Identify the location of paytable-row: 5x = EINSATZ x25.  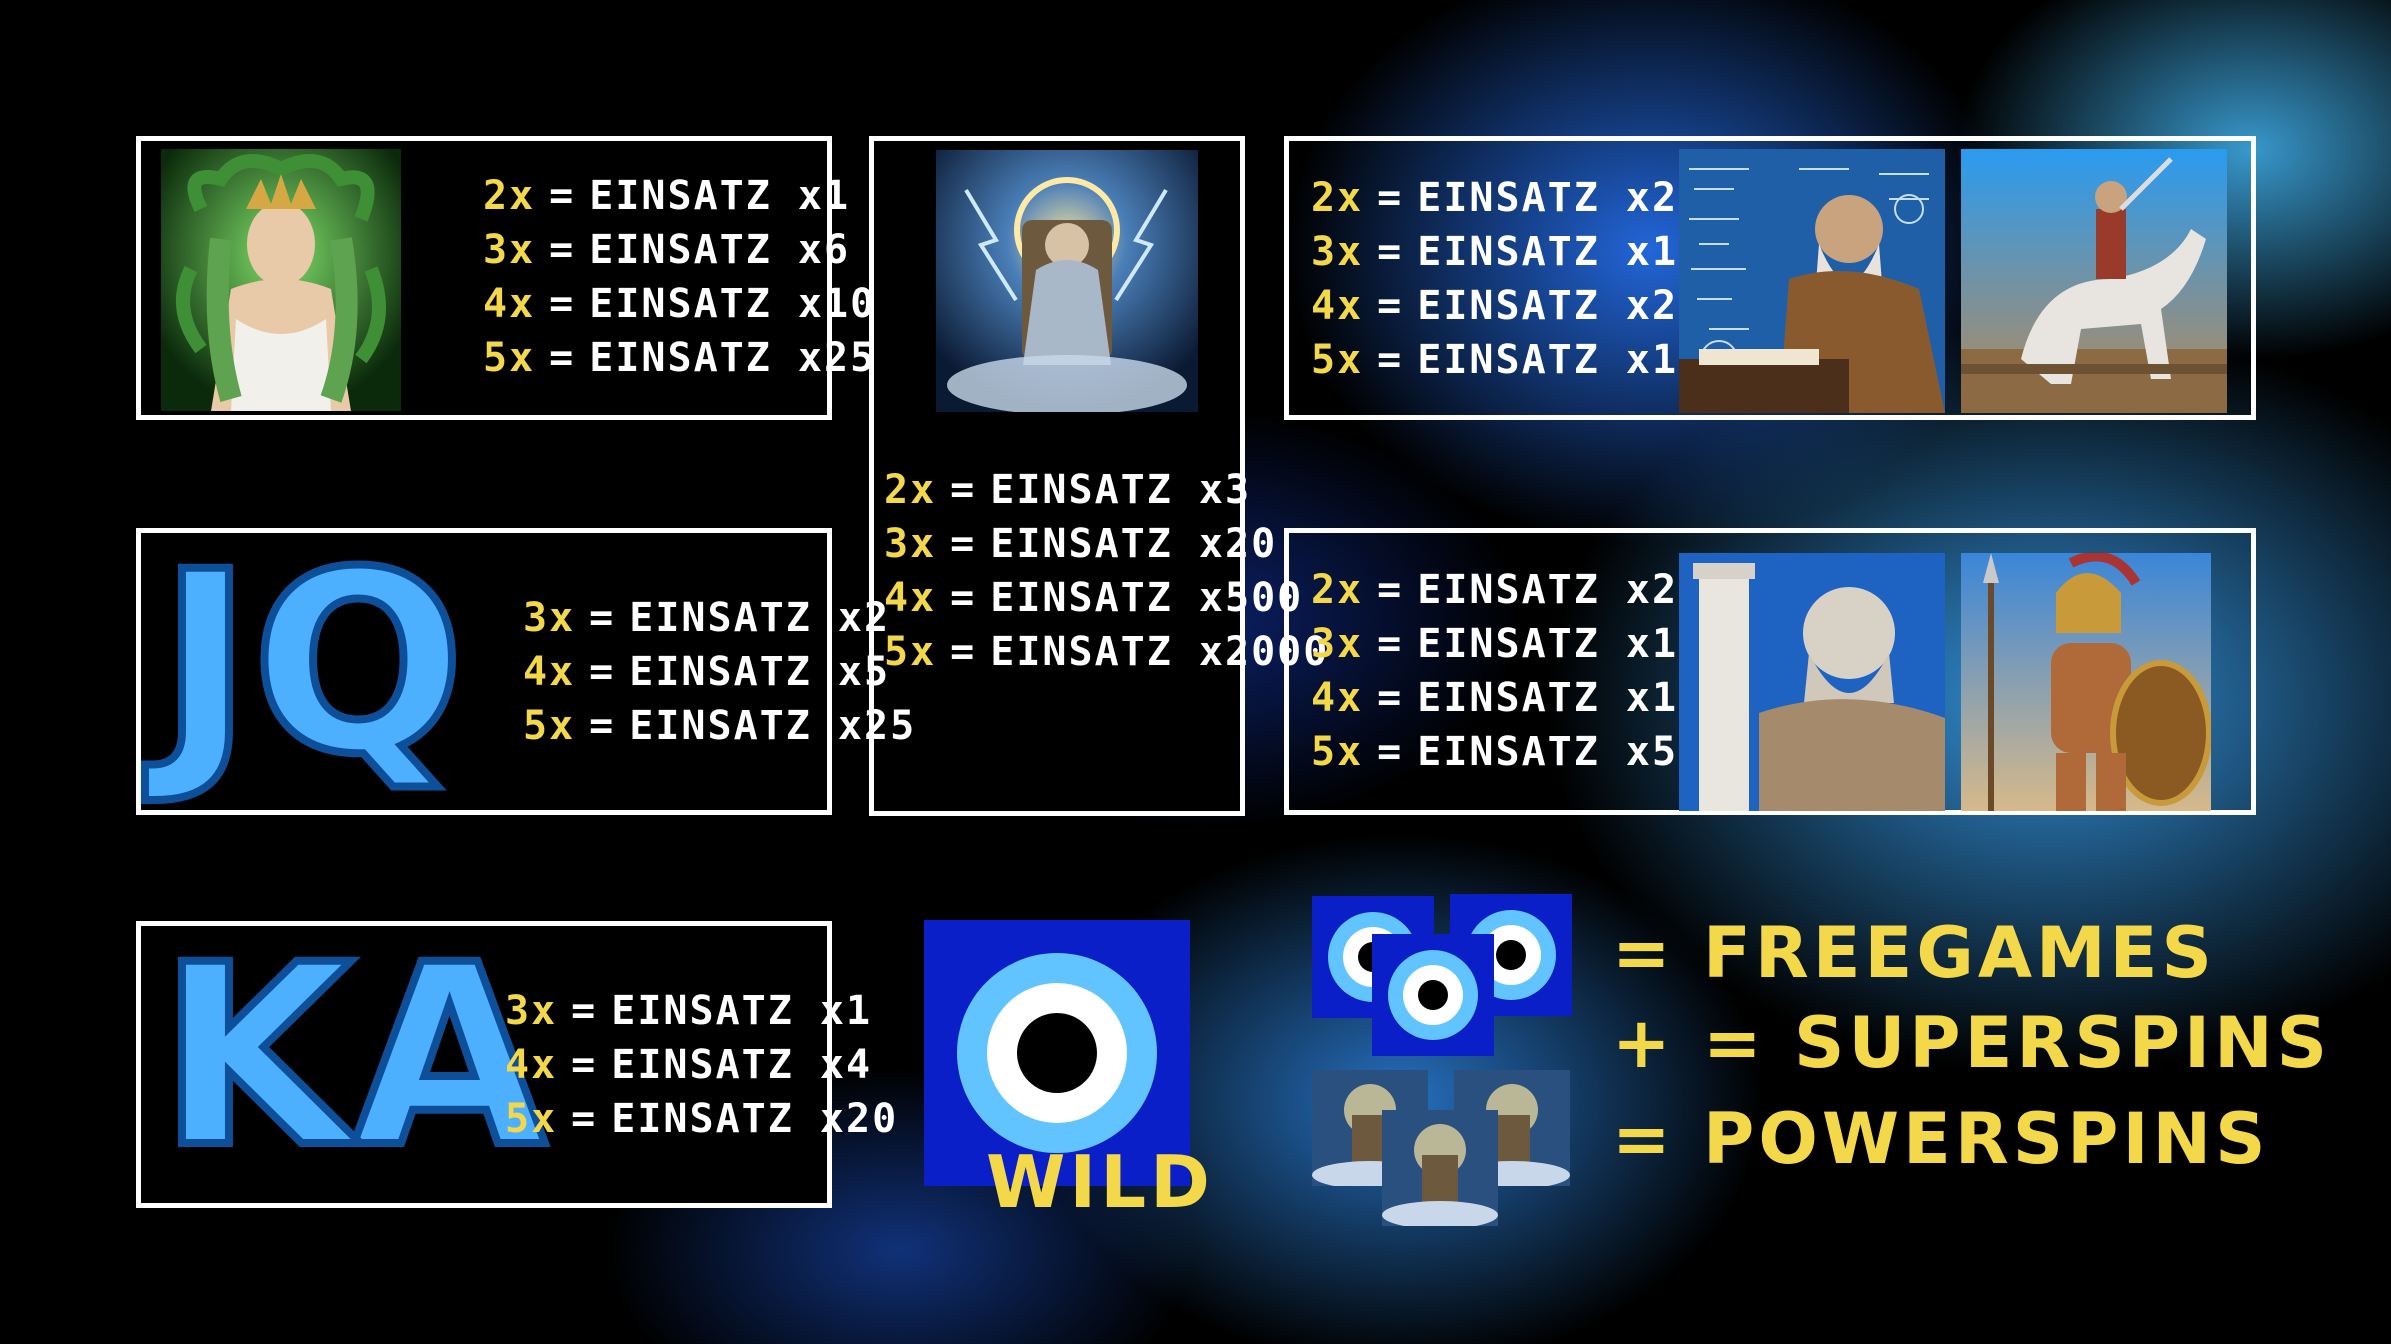
(720, 726).